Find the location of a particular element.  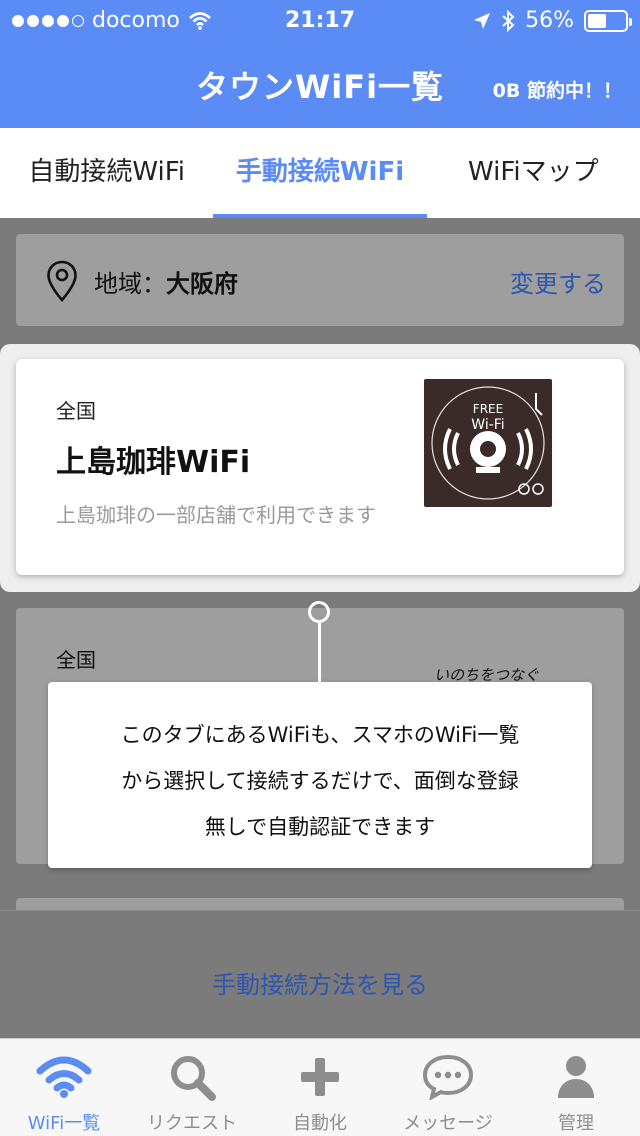

svg-text: FREE is located at coordinates (488, 409).